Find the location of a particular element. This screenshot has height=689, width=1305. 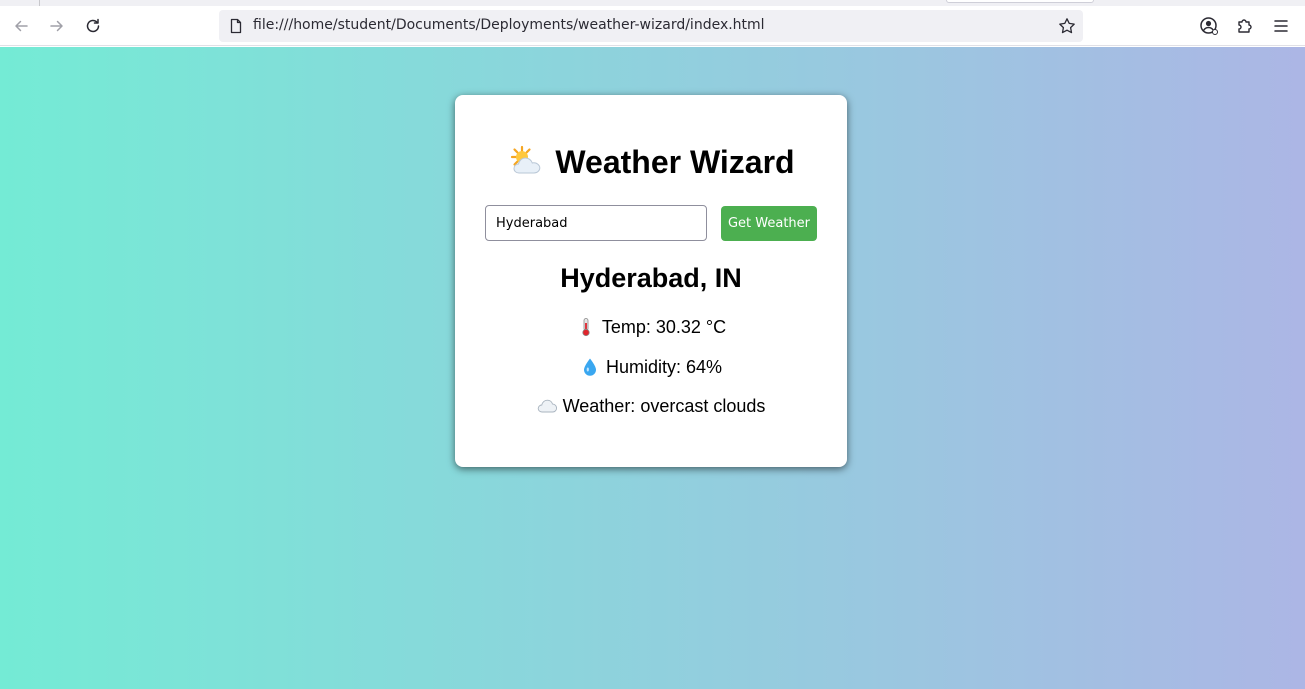

get-weather-button: Get Weather is located at coordinates (769, 223).